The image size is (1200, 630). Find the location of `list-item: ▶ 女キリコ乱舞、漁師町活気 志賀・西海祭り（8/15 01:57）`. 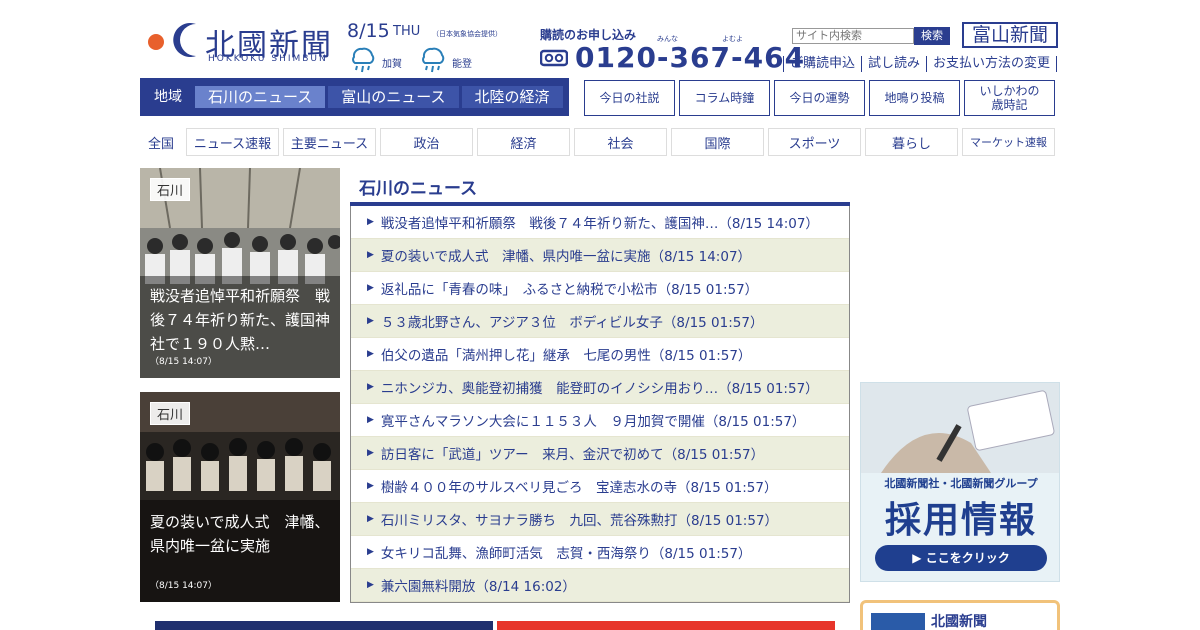

list-item: ▶ 女キリコ乱舞、漁師町活気 志賀・西海祭り（8/15 01:57） is located at coordinates (600, 552).